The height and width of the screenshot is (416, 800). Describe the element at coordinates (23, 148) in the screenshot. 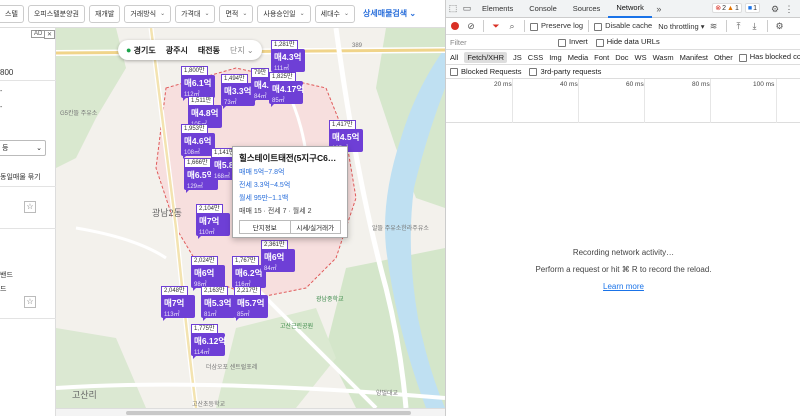

I see `sort-select: 등 ⌄` at that location.